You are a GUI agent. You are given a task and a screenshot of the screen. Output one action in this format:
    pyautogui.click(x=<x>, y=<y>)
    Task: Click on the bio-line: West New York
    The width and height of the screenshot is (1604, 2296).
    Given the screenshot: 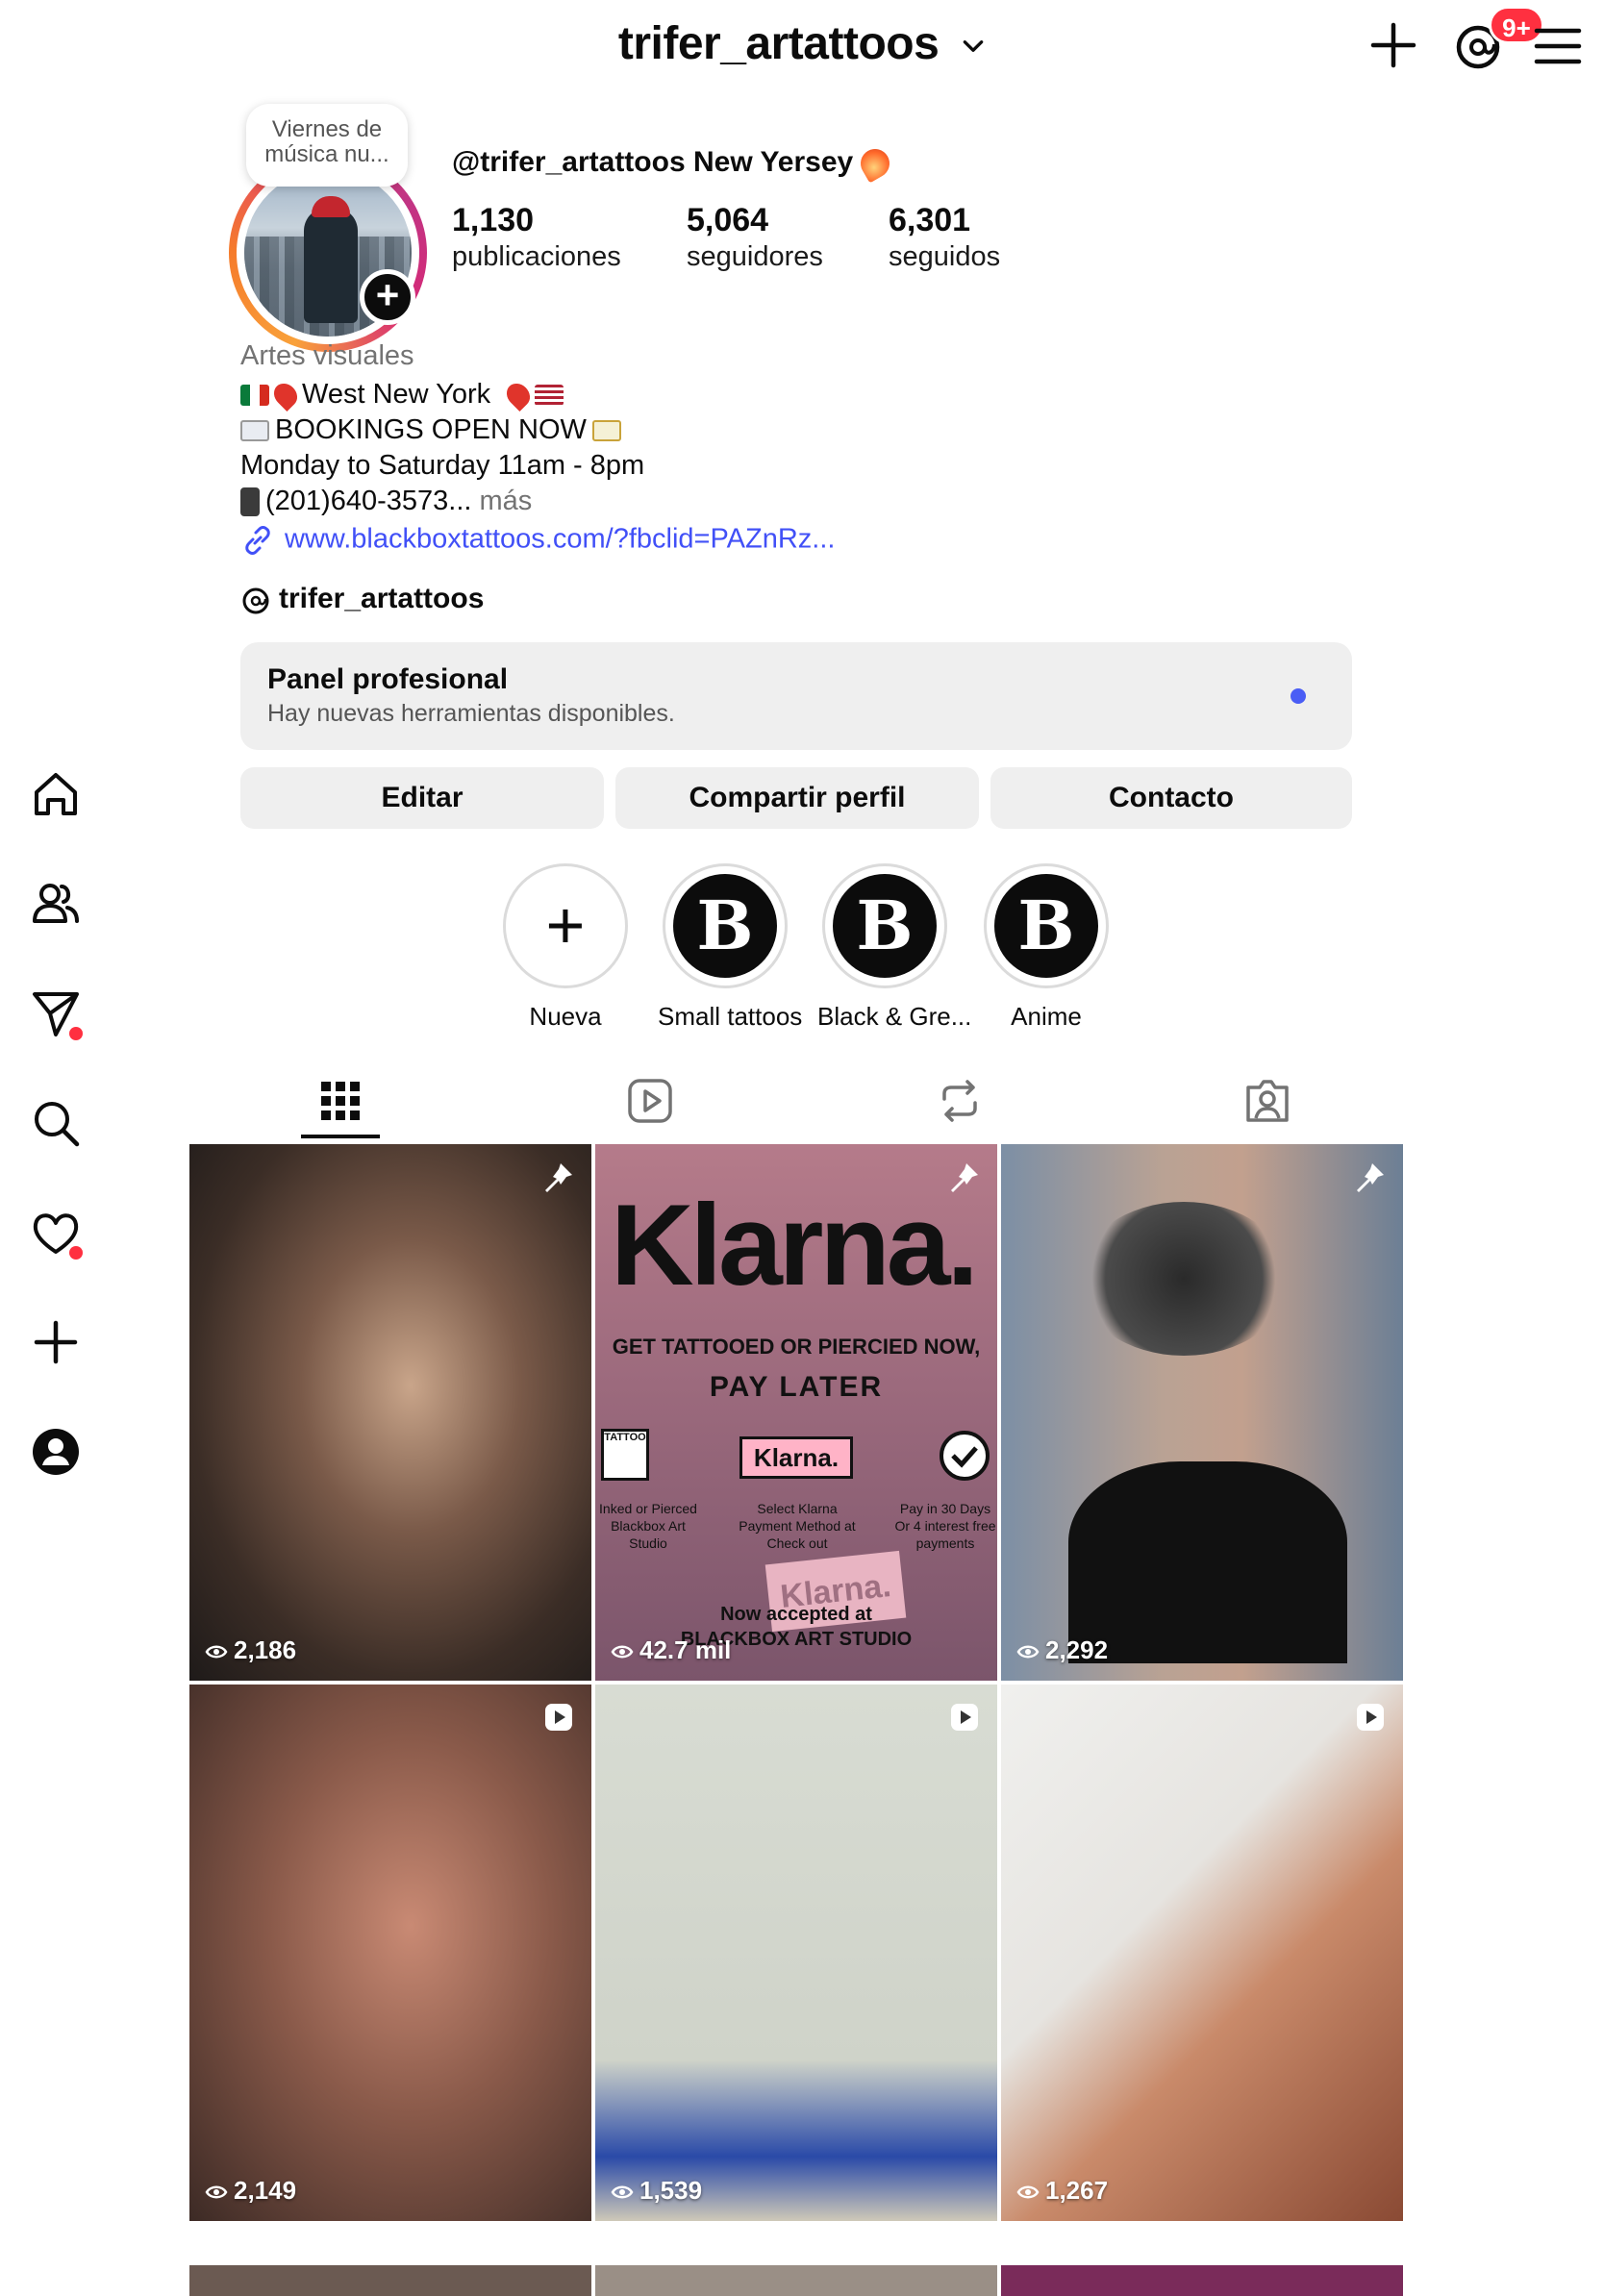 What is the action you would take?
    pyautogui.click(x=442, y=394)
    